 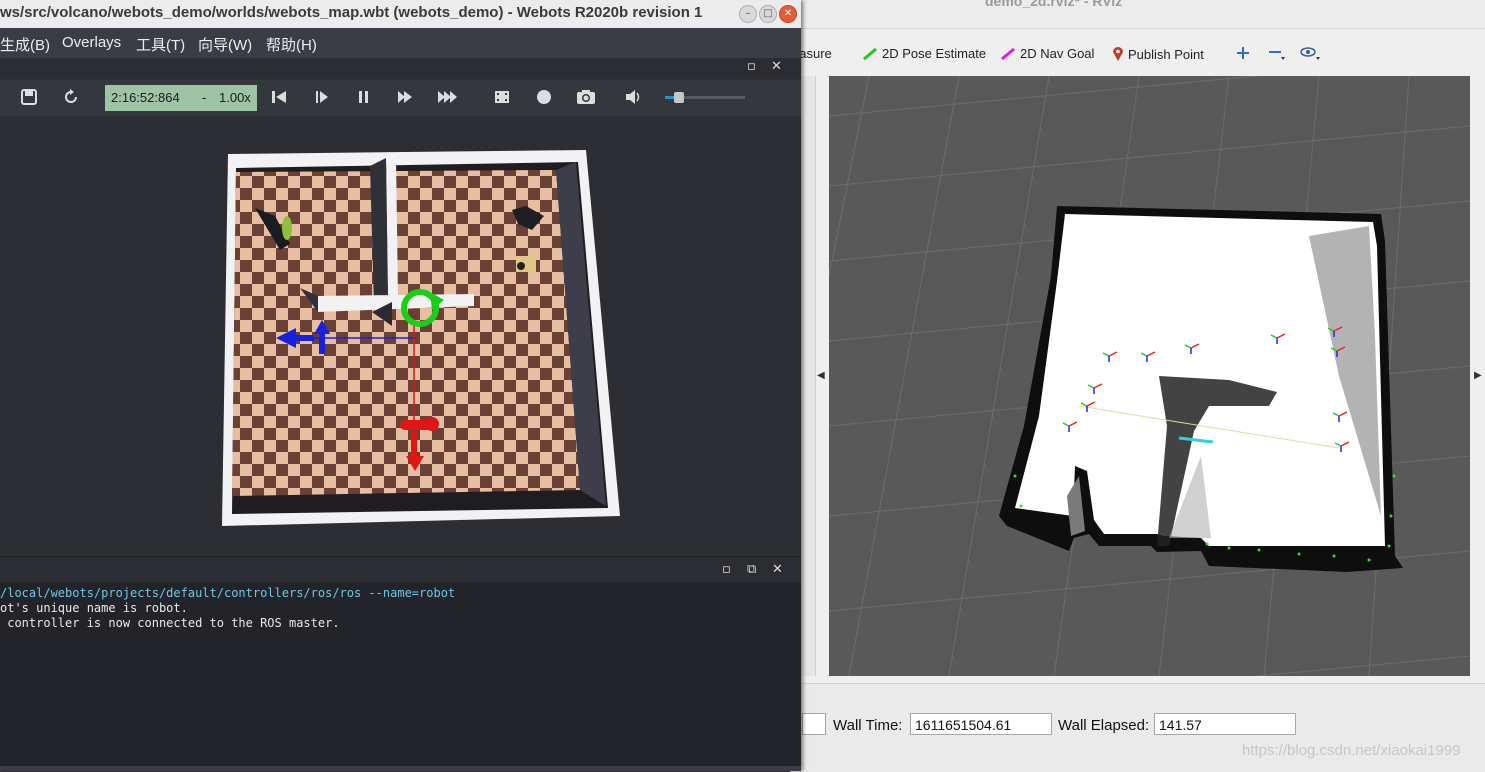 What do you see at coordinates (225, 44) in the screenshot?
I see `menu-wizards: 向导(W)` at bounding box center [225, 44].